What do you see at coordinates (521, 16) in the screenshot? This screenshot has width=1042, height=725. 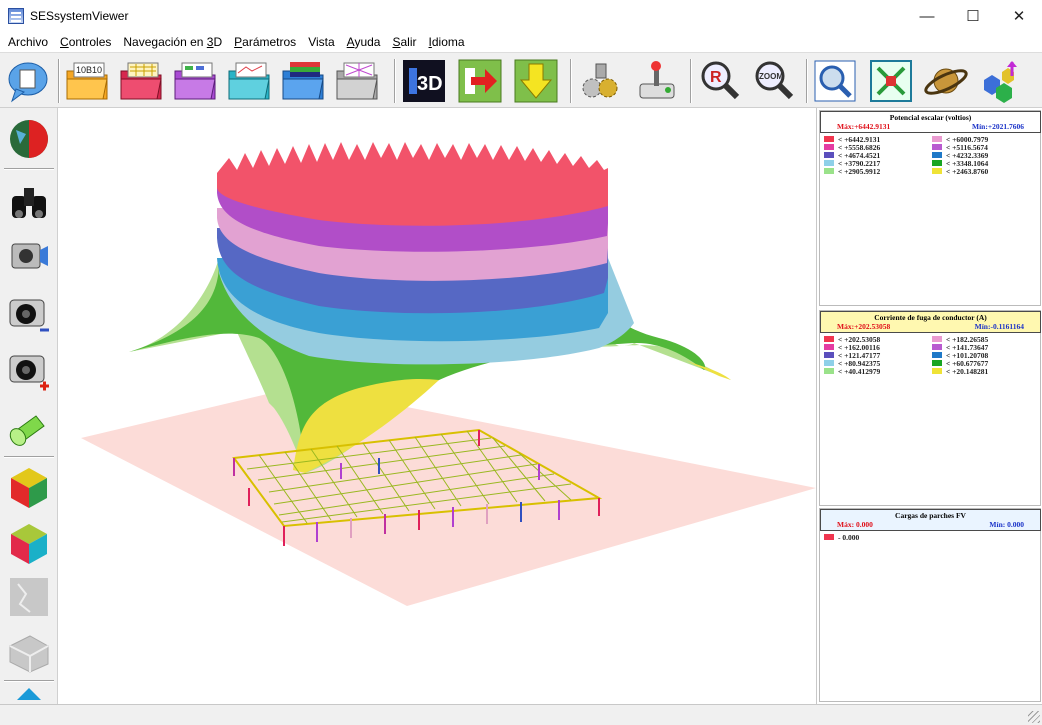 I see `title-bar: SESsystemViewer — ☐ ✕` at bounding box center [521, 16].